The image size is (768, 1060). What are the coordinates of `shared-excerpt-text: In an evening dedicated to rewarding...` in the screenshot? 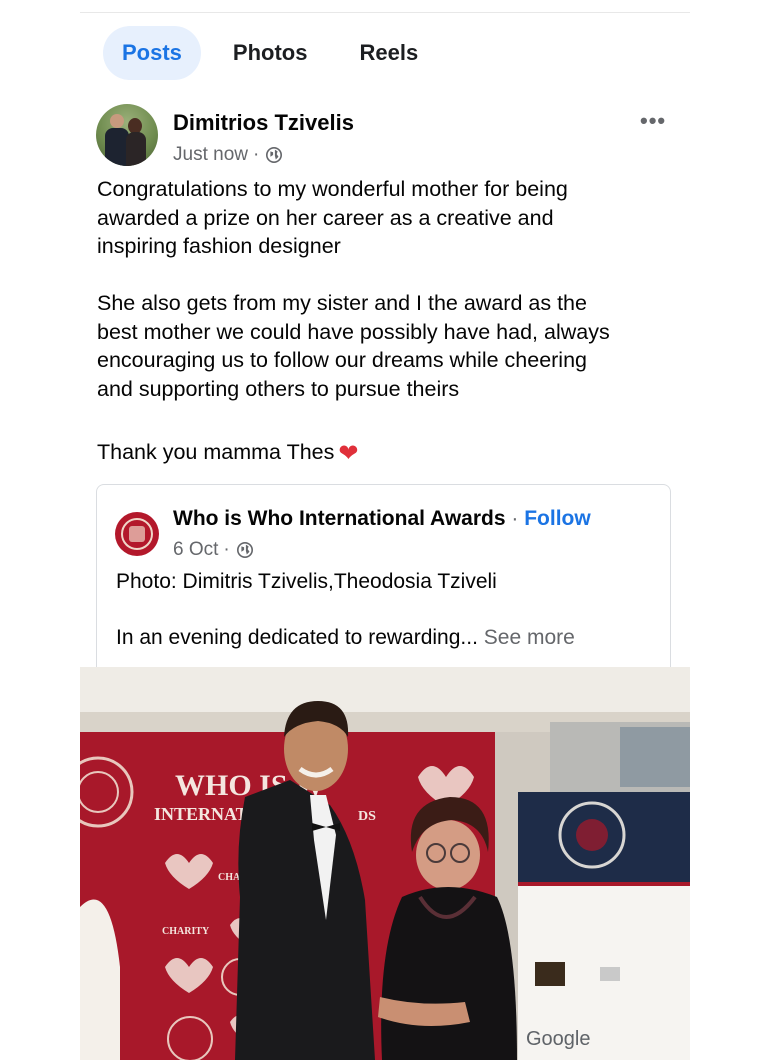 It's located at (297, 637).